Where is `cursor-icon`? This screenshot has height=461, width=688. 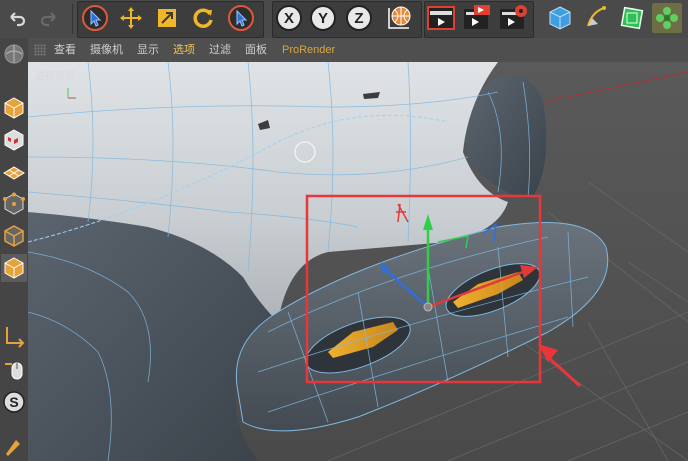
cursor-icon is located at coordinates (241, 18).